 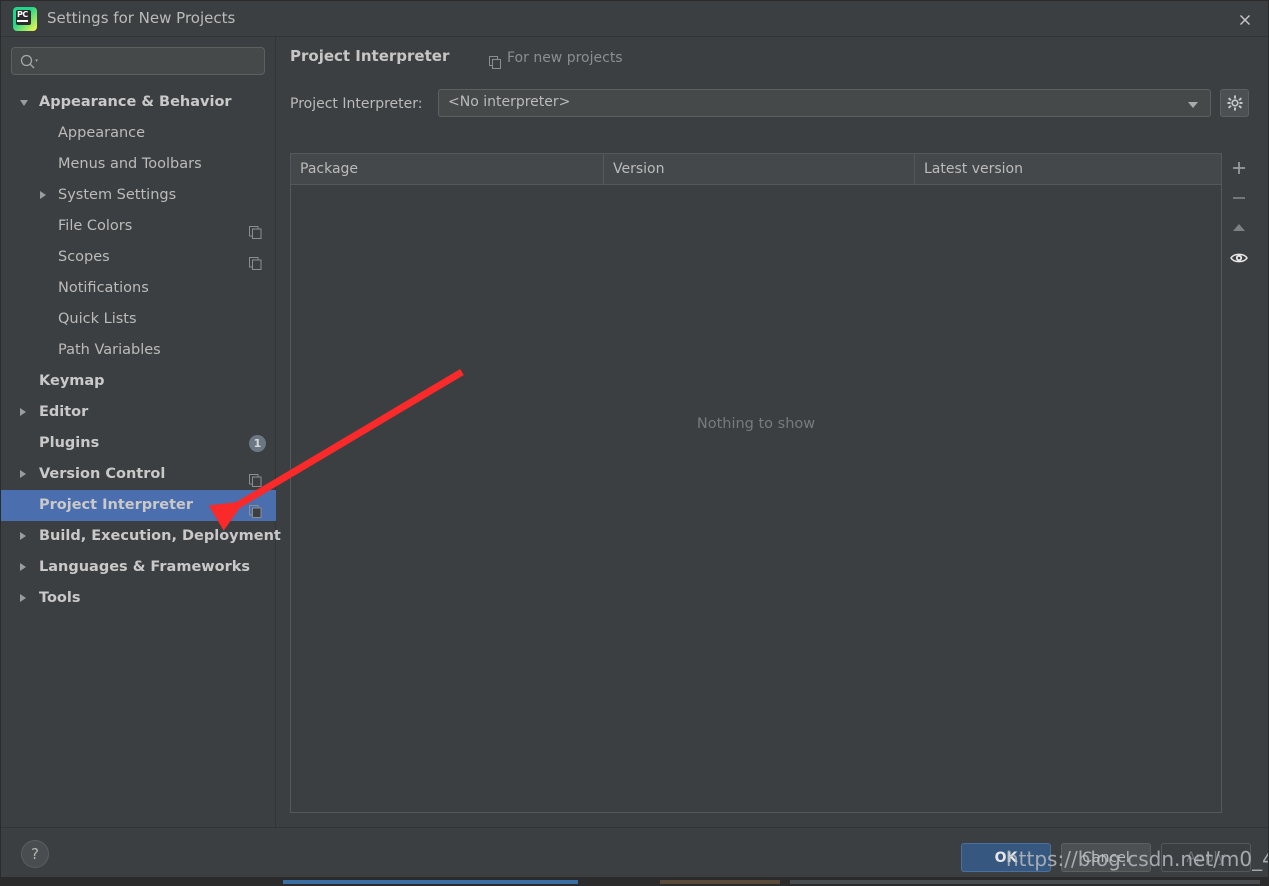 What do you see at coordinates (145, 567) in the screenshot?
I see `sidebar-item-label: Languages & Frameworks` at bounding box center [145, 567].